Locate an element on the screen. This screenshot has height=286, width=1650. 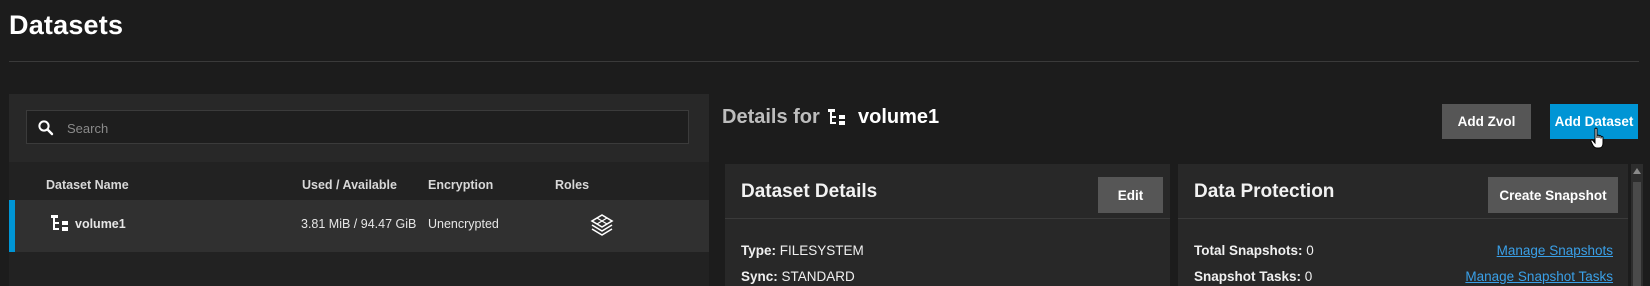
selected-row-indicator is located at coordinates (12, 226).